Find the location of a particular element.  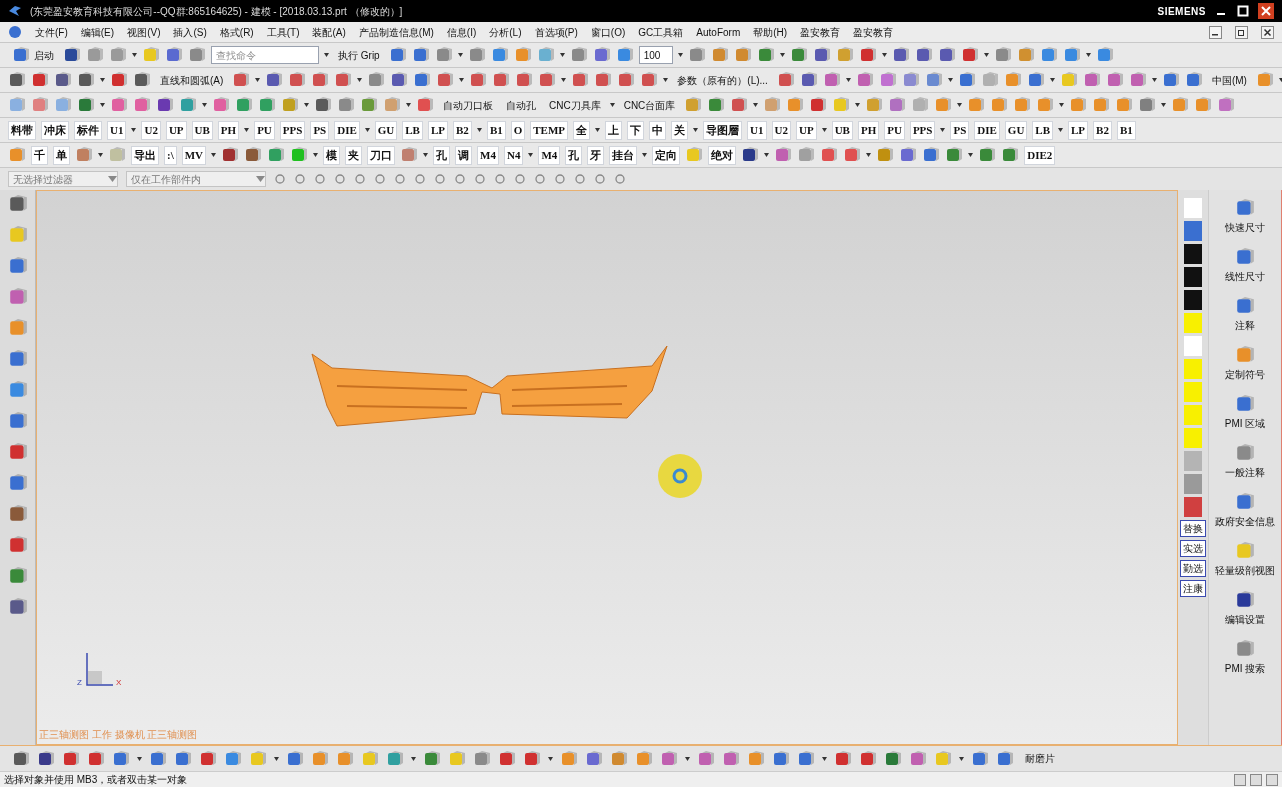

toolbar-tile: 定向 is located at coordinates (666, 155).